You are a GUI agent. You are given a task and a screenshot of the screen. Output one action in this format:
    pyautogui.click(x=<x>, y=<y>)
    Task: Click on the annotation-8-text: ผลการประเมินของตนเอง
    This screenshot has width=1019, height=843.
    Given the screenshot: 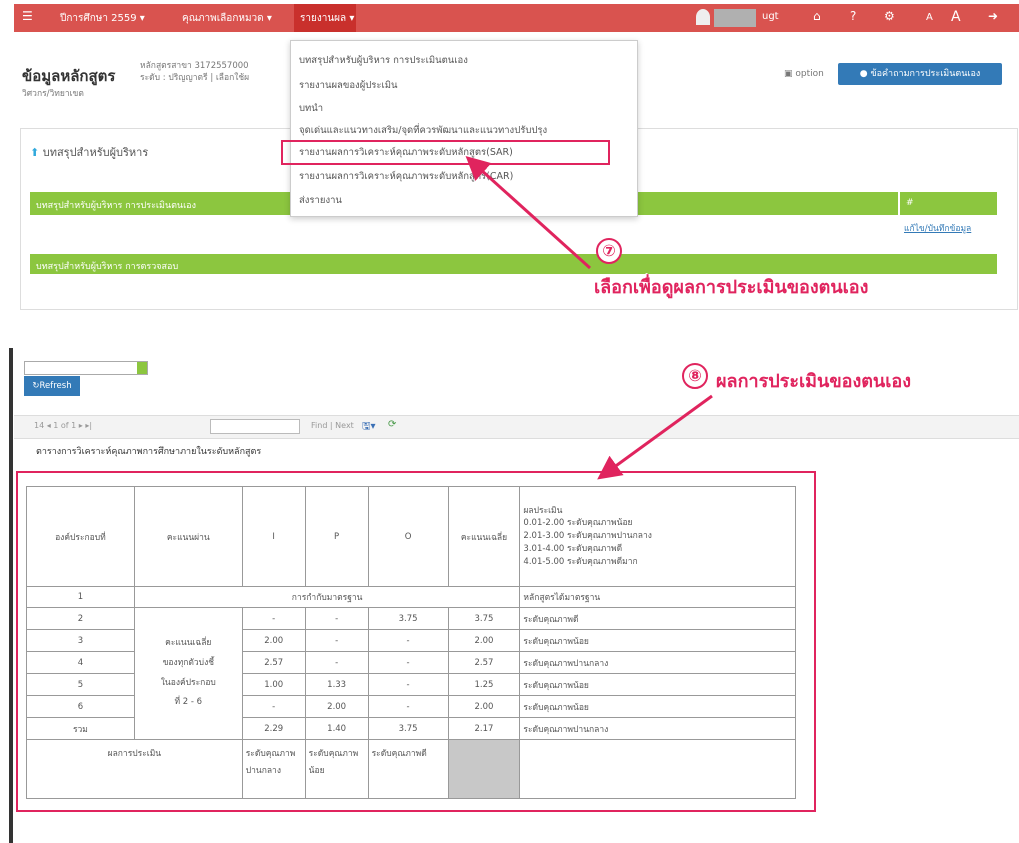 What is the action you would take?
    pyautogui.click(x=813, y=381)
    